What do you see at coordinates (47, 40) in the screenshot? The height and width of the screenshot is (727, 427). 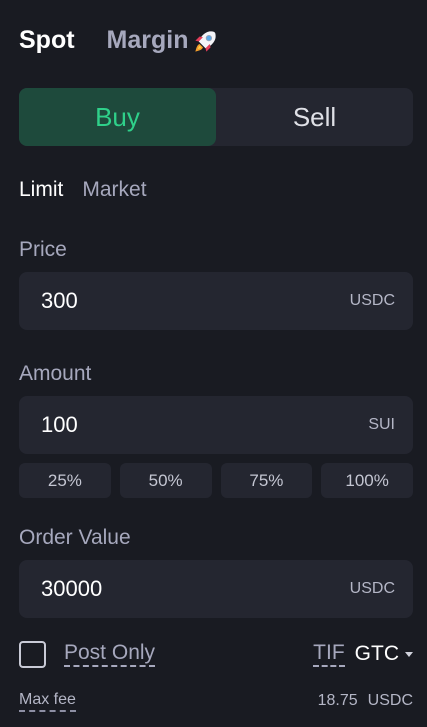 I see `tab-spot: Spot` at bounding box center [47, 40].